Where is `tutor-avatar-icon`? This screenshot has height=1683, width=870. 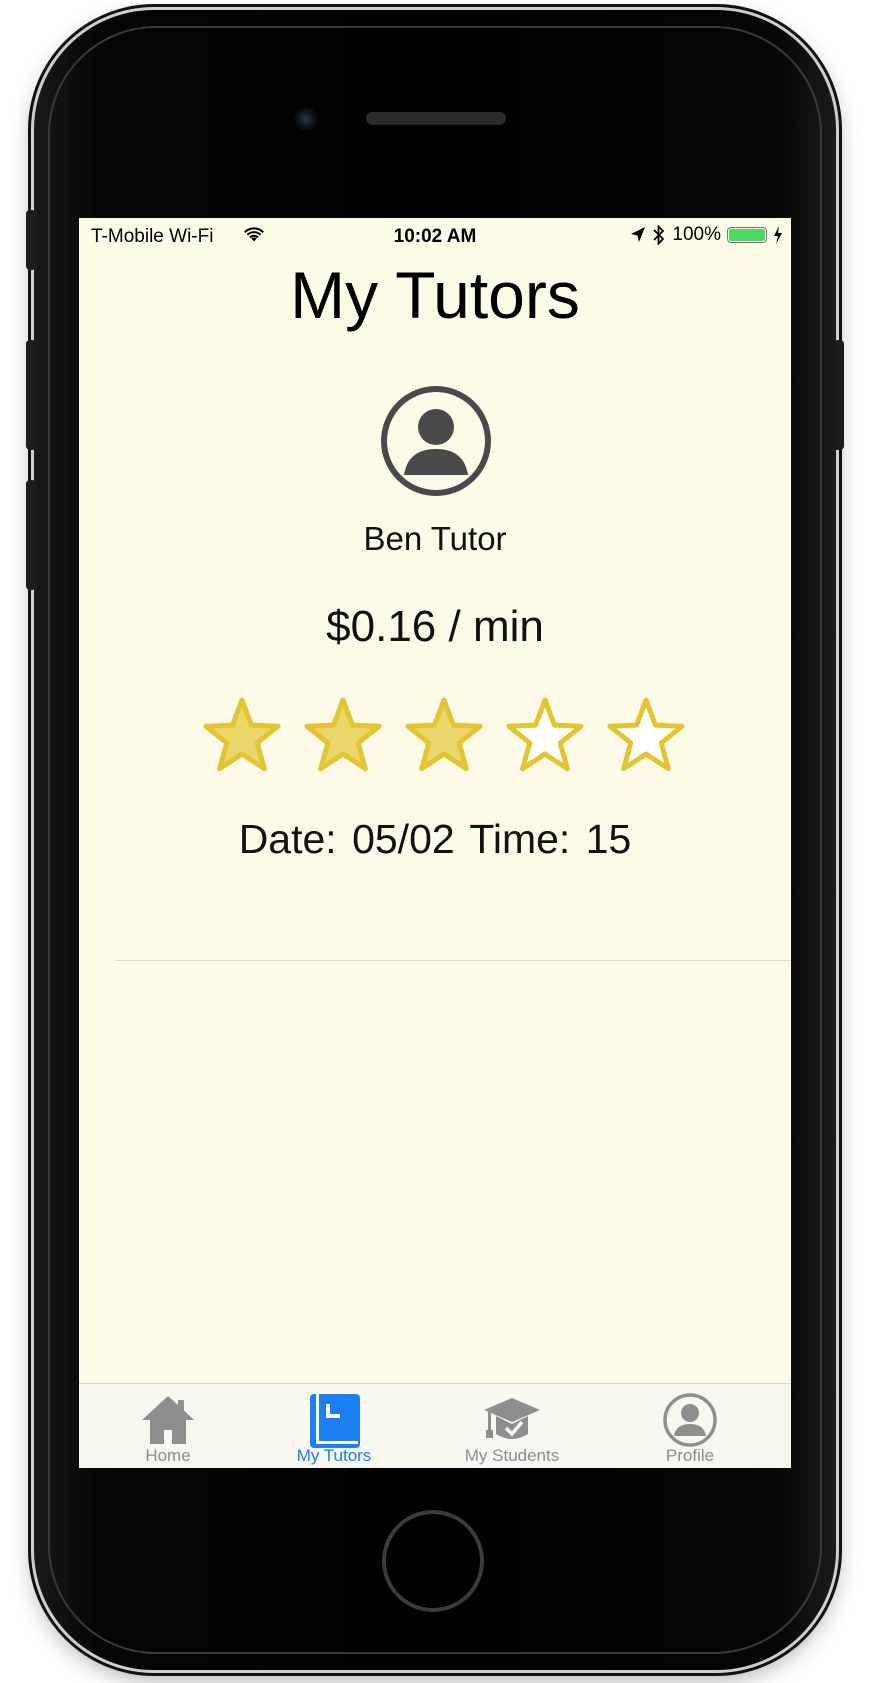
tutor-avatar-icon is located at coordinates (436, 441).